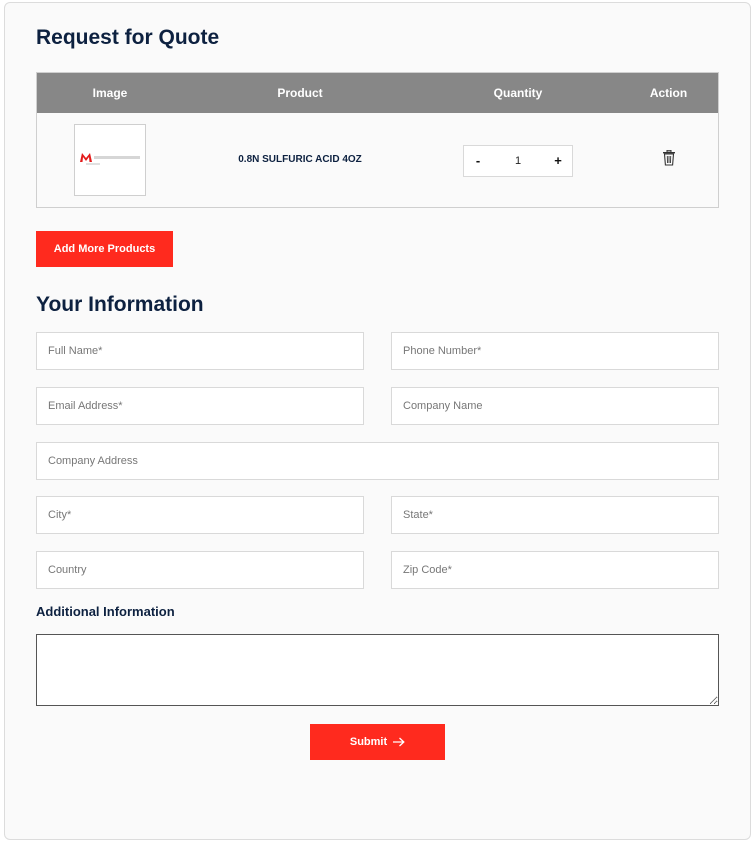  Describe the element at coordinates (555, 406) in the screenshot. I see `company-name-field` at that location.